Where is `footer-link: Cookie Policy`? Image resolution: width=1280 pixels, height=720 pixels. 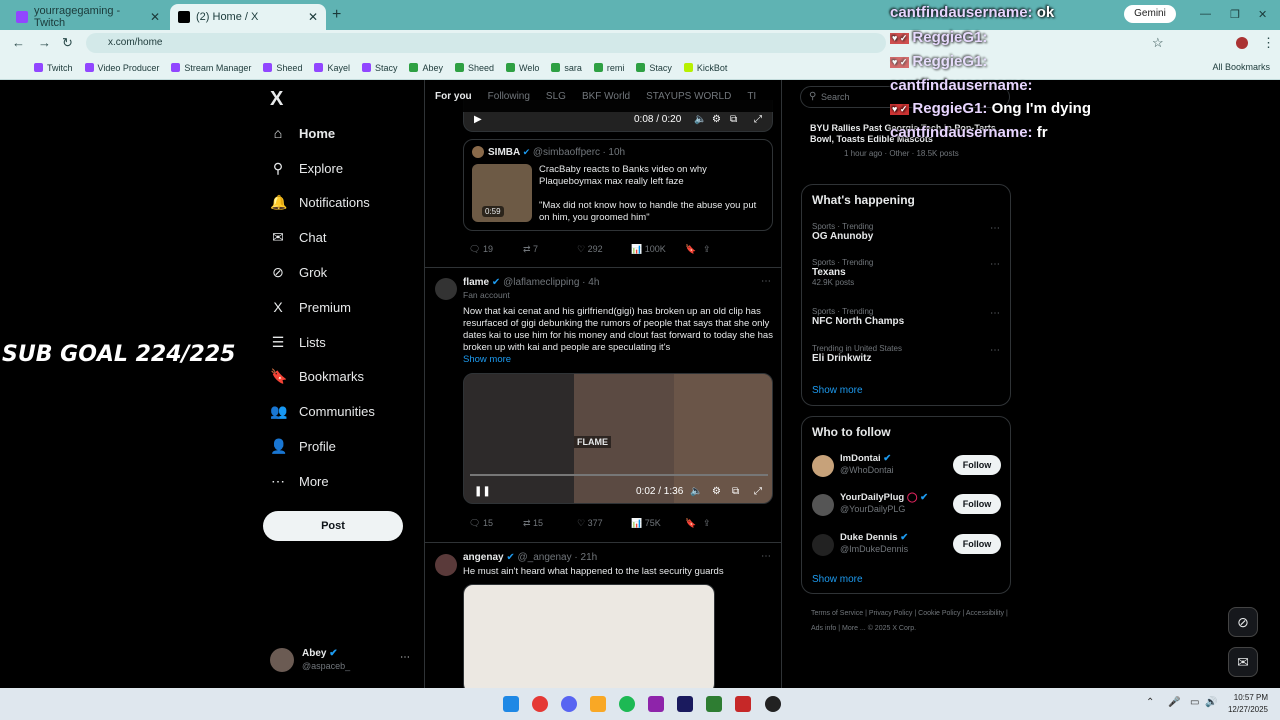 footer-link: Cookie Policy is located at coordinates (939, 613).